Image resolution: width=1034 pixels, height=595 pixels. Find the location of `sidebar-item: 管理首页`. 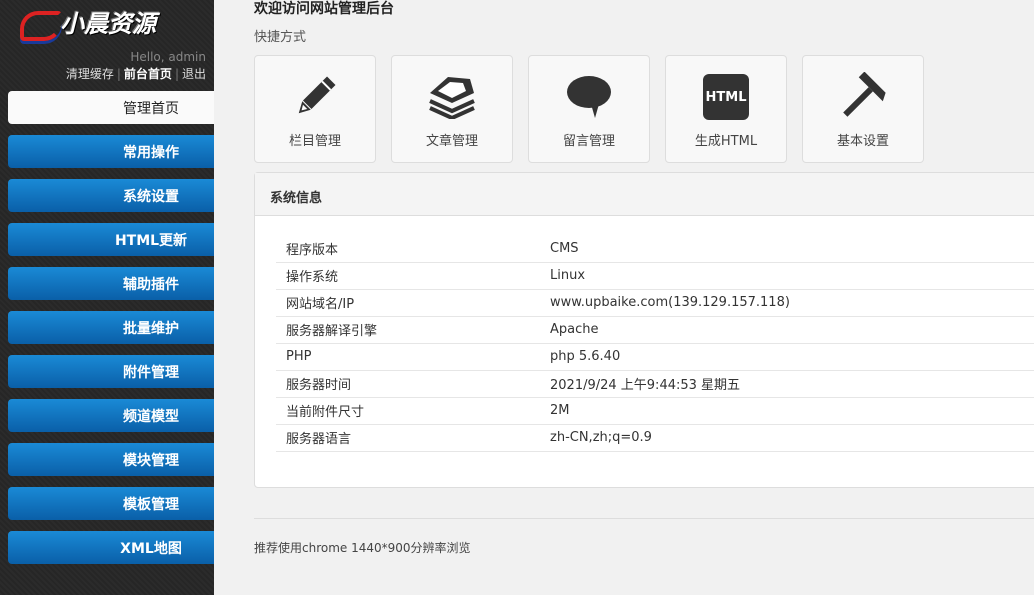

sidebar-item: 管理首页 is located at coordinates (111, 107).